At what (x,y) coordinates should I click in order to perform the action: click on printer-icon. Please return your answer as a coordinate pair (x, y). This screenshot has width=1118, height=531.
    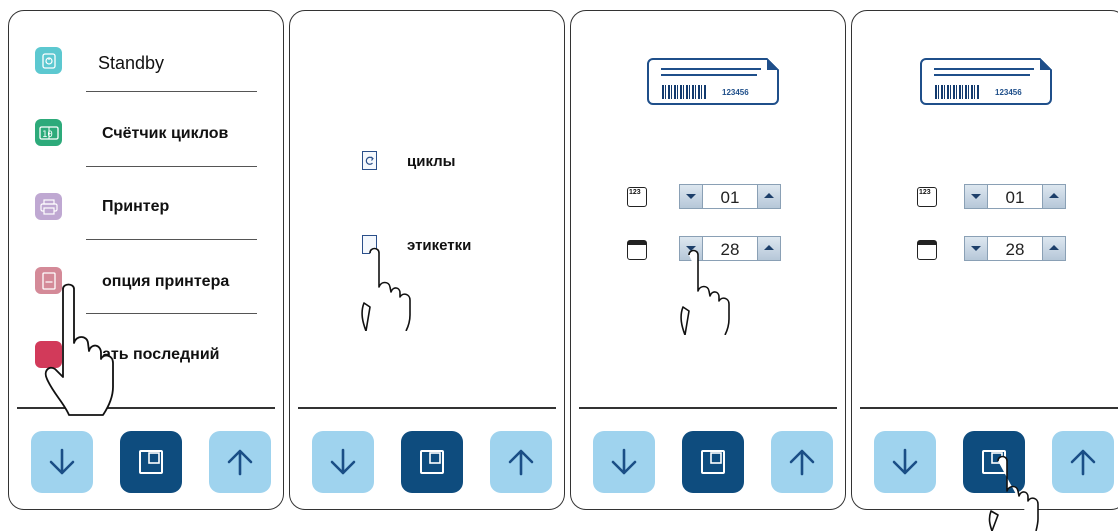
    Looking at the image, I should click on (48, 206).